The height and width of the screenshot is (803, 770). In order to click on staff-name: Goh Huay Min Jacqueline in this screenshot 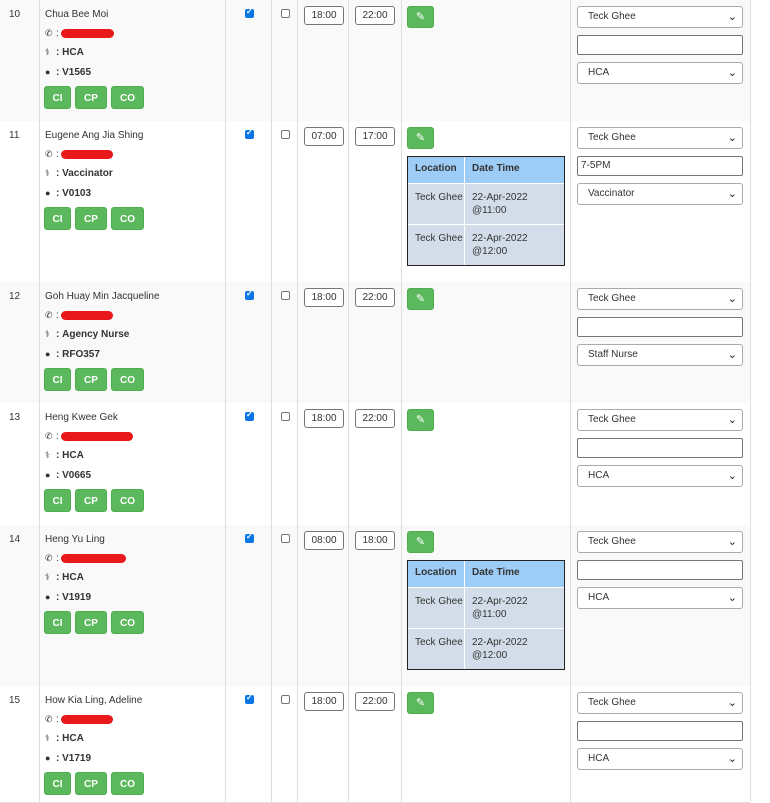, I will do `click(102, 296)`.